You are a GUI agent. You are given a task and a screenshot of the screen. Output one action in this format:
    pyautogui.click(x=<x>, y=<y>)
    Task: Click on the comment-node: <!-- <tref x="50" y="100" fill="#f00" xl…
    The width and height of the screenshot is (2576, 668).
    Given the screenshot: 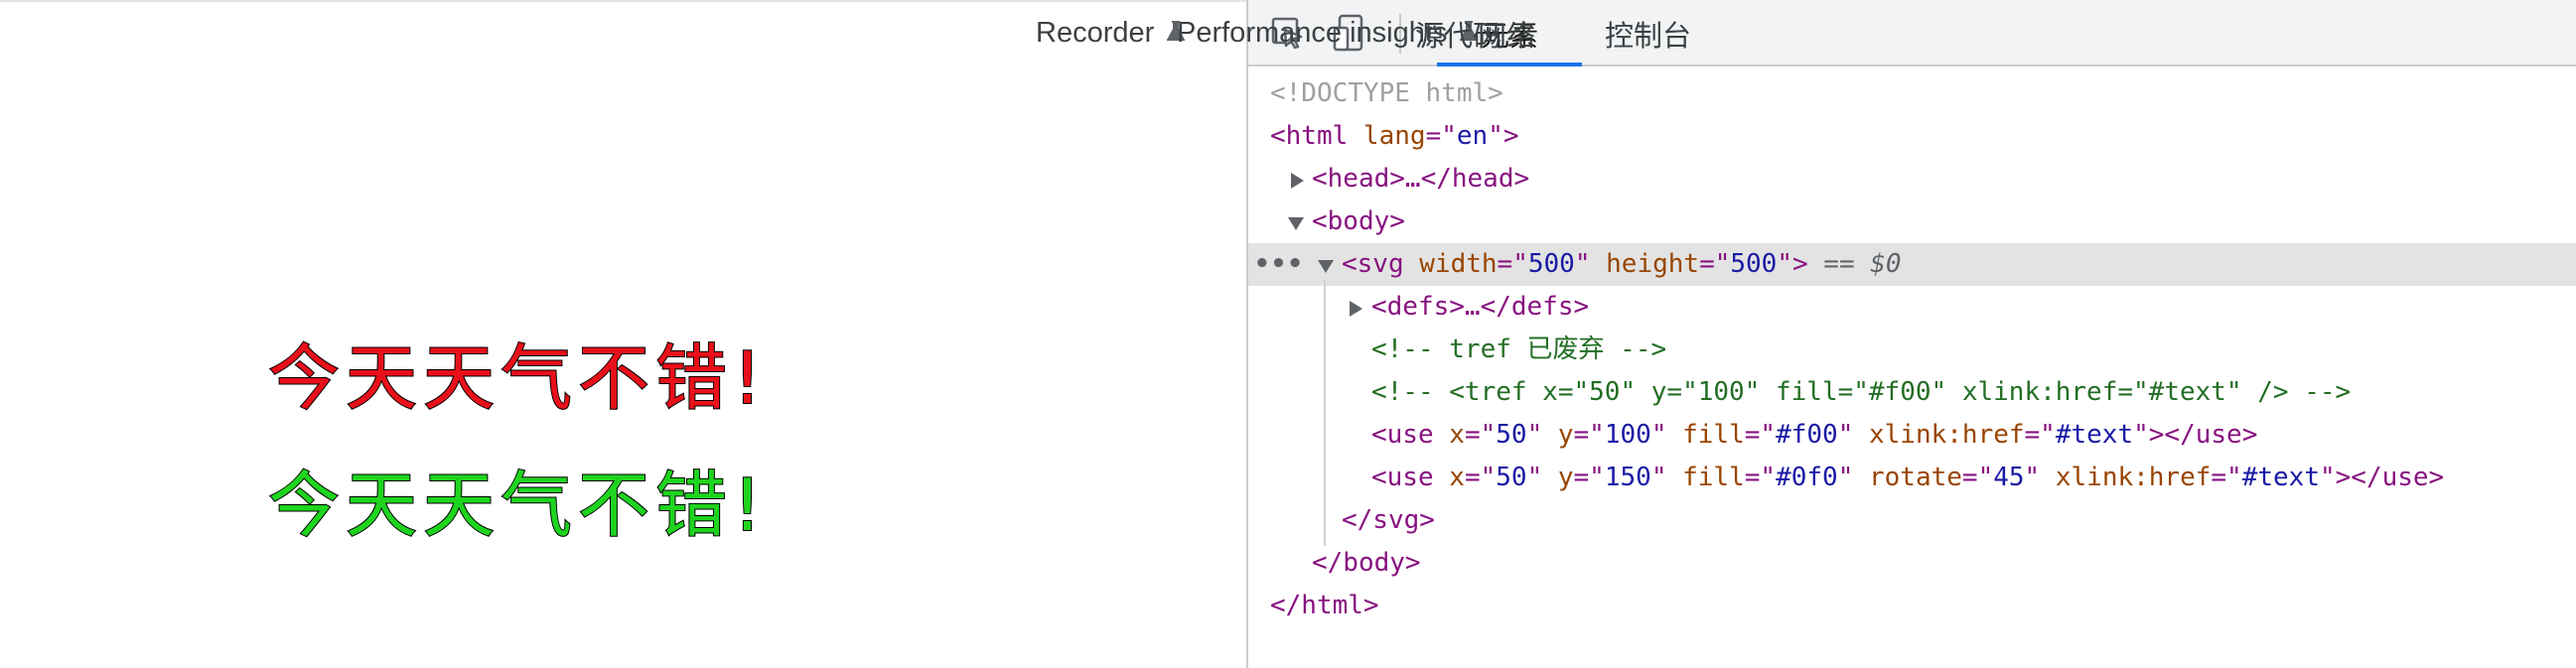 What is the action you would take?
    pyautogui.click(x=1862, y=392)
    